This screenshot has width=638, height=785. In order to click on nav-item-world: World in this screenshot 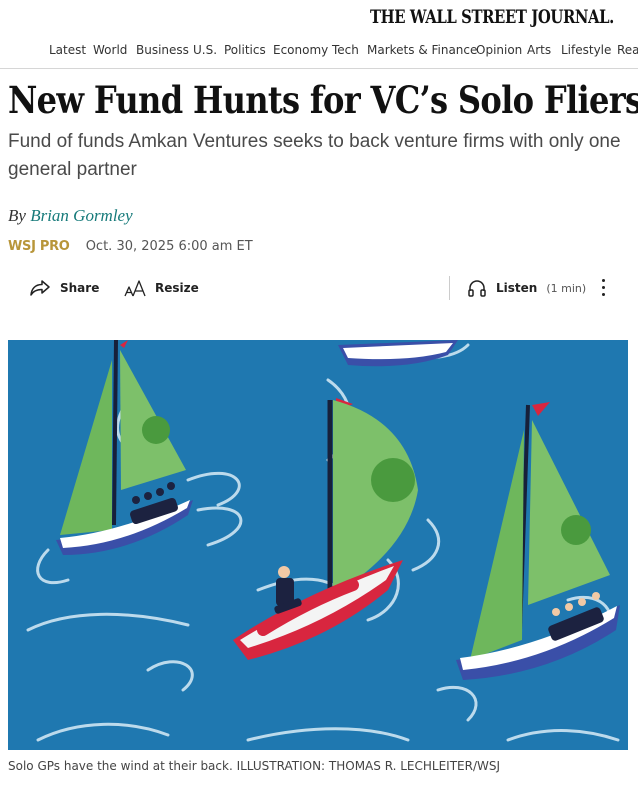, I will do `click(110, 50)`.